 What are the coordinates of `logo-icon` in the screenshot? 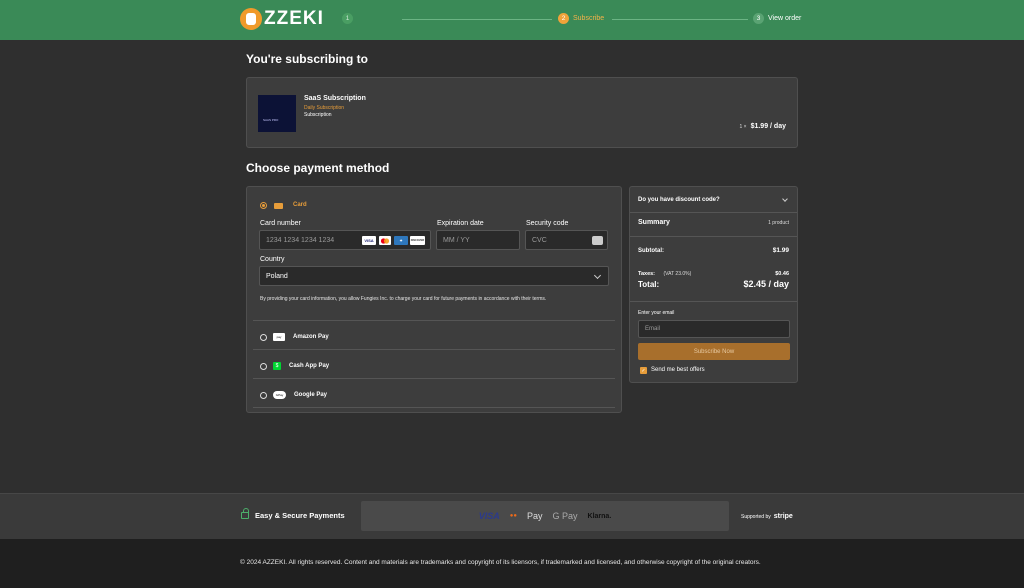 It's located at (251, 19).